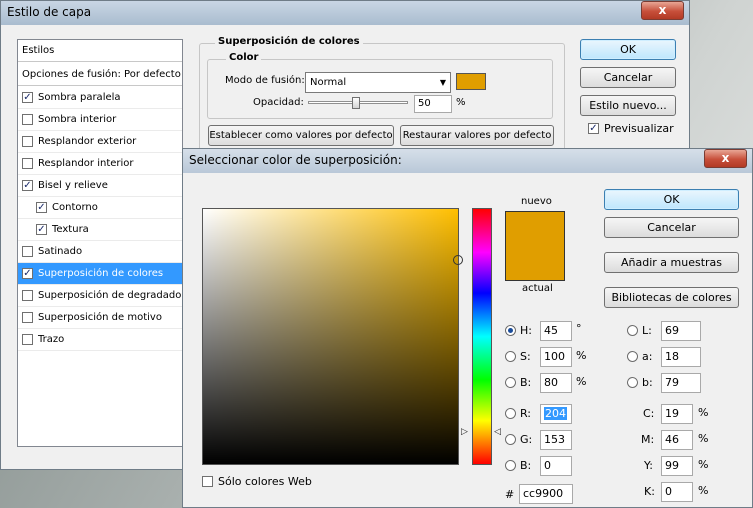  I want to click on color-field-cursor, so click(458, 260).